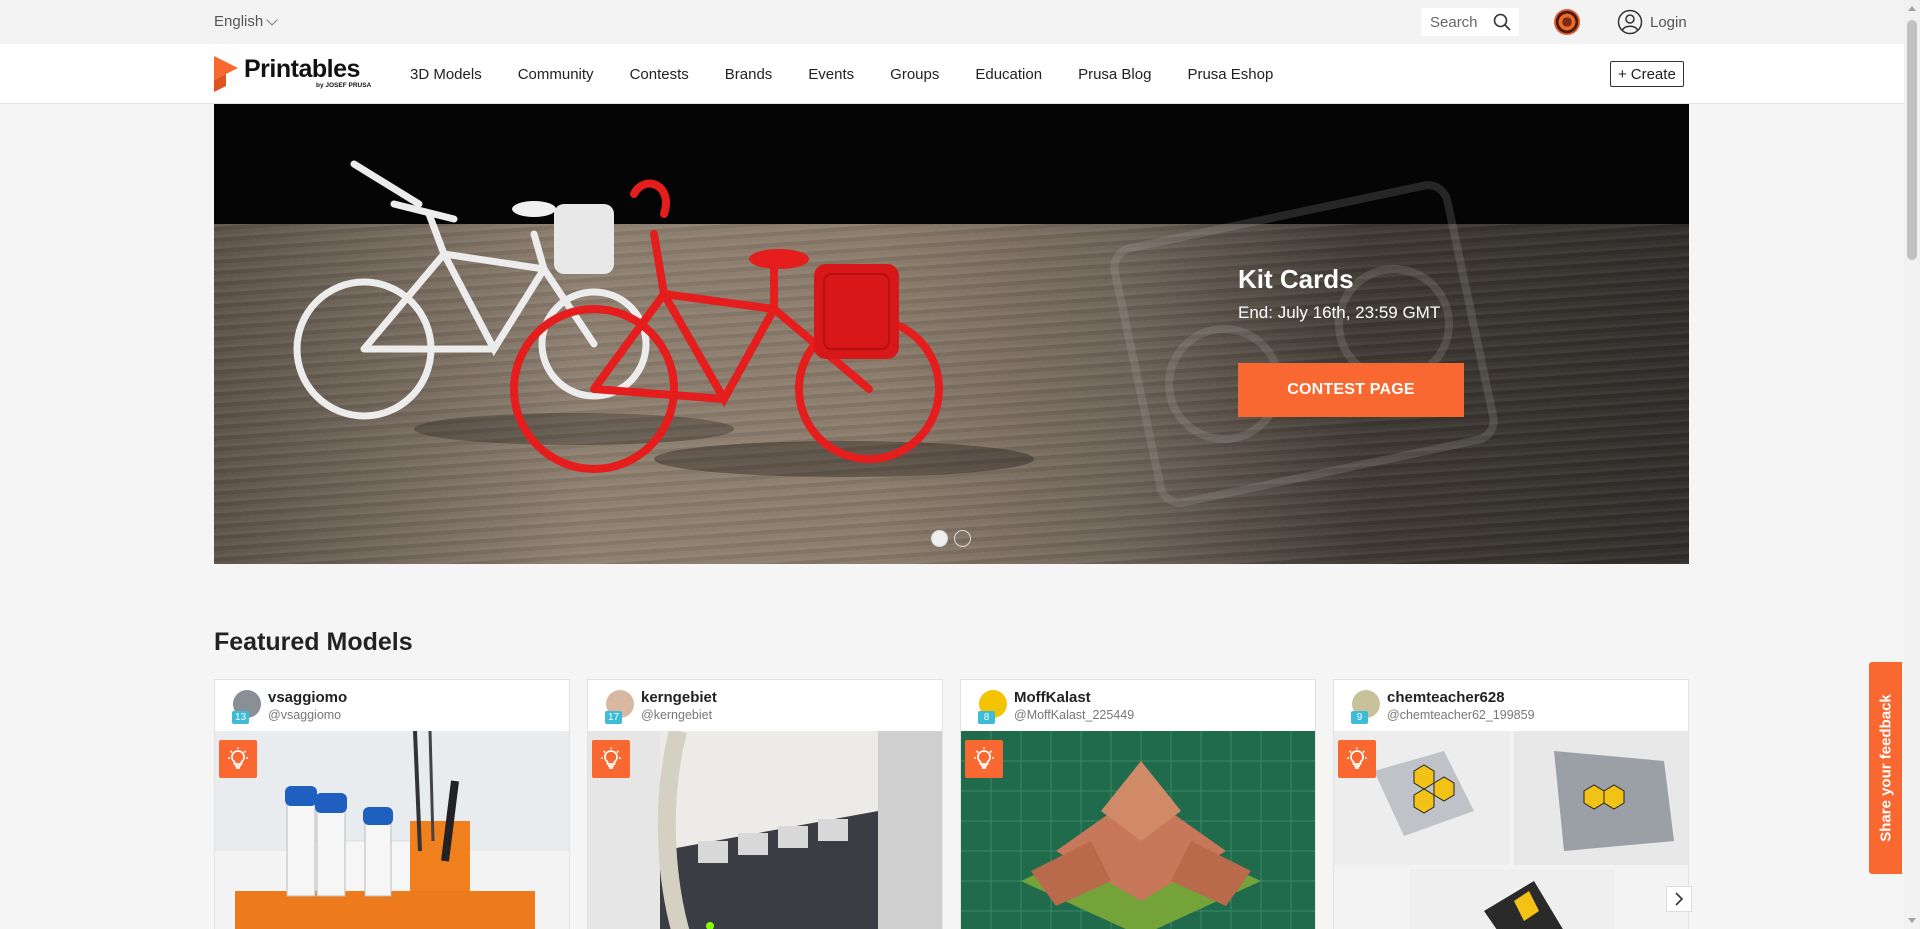 This screenshot has width=1920, height=929. Describe the element at coordinates (556, 74) in the screenshot. I see `nav-community: Community` at that location.